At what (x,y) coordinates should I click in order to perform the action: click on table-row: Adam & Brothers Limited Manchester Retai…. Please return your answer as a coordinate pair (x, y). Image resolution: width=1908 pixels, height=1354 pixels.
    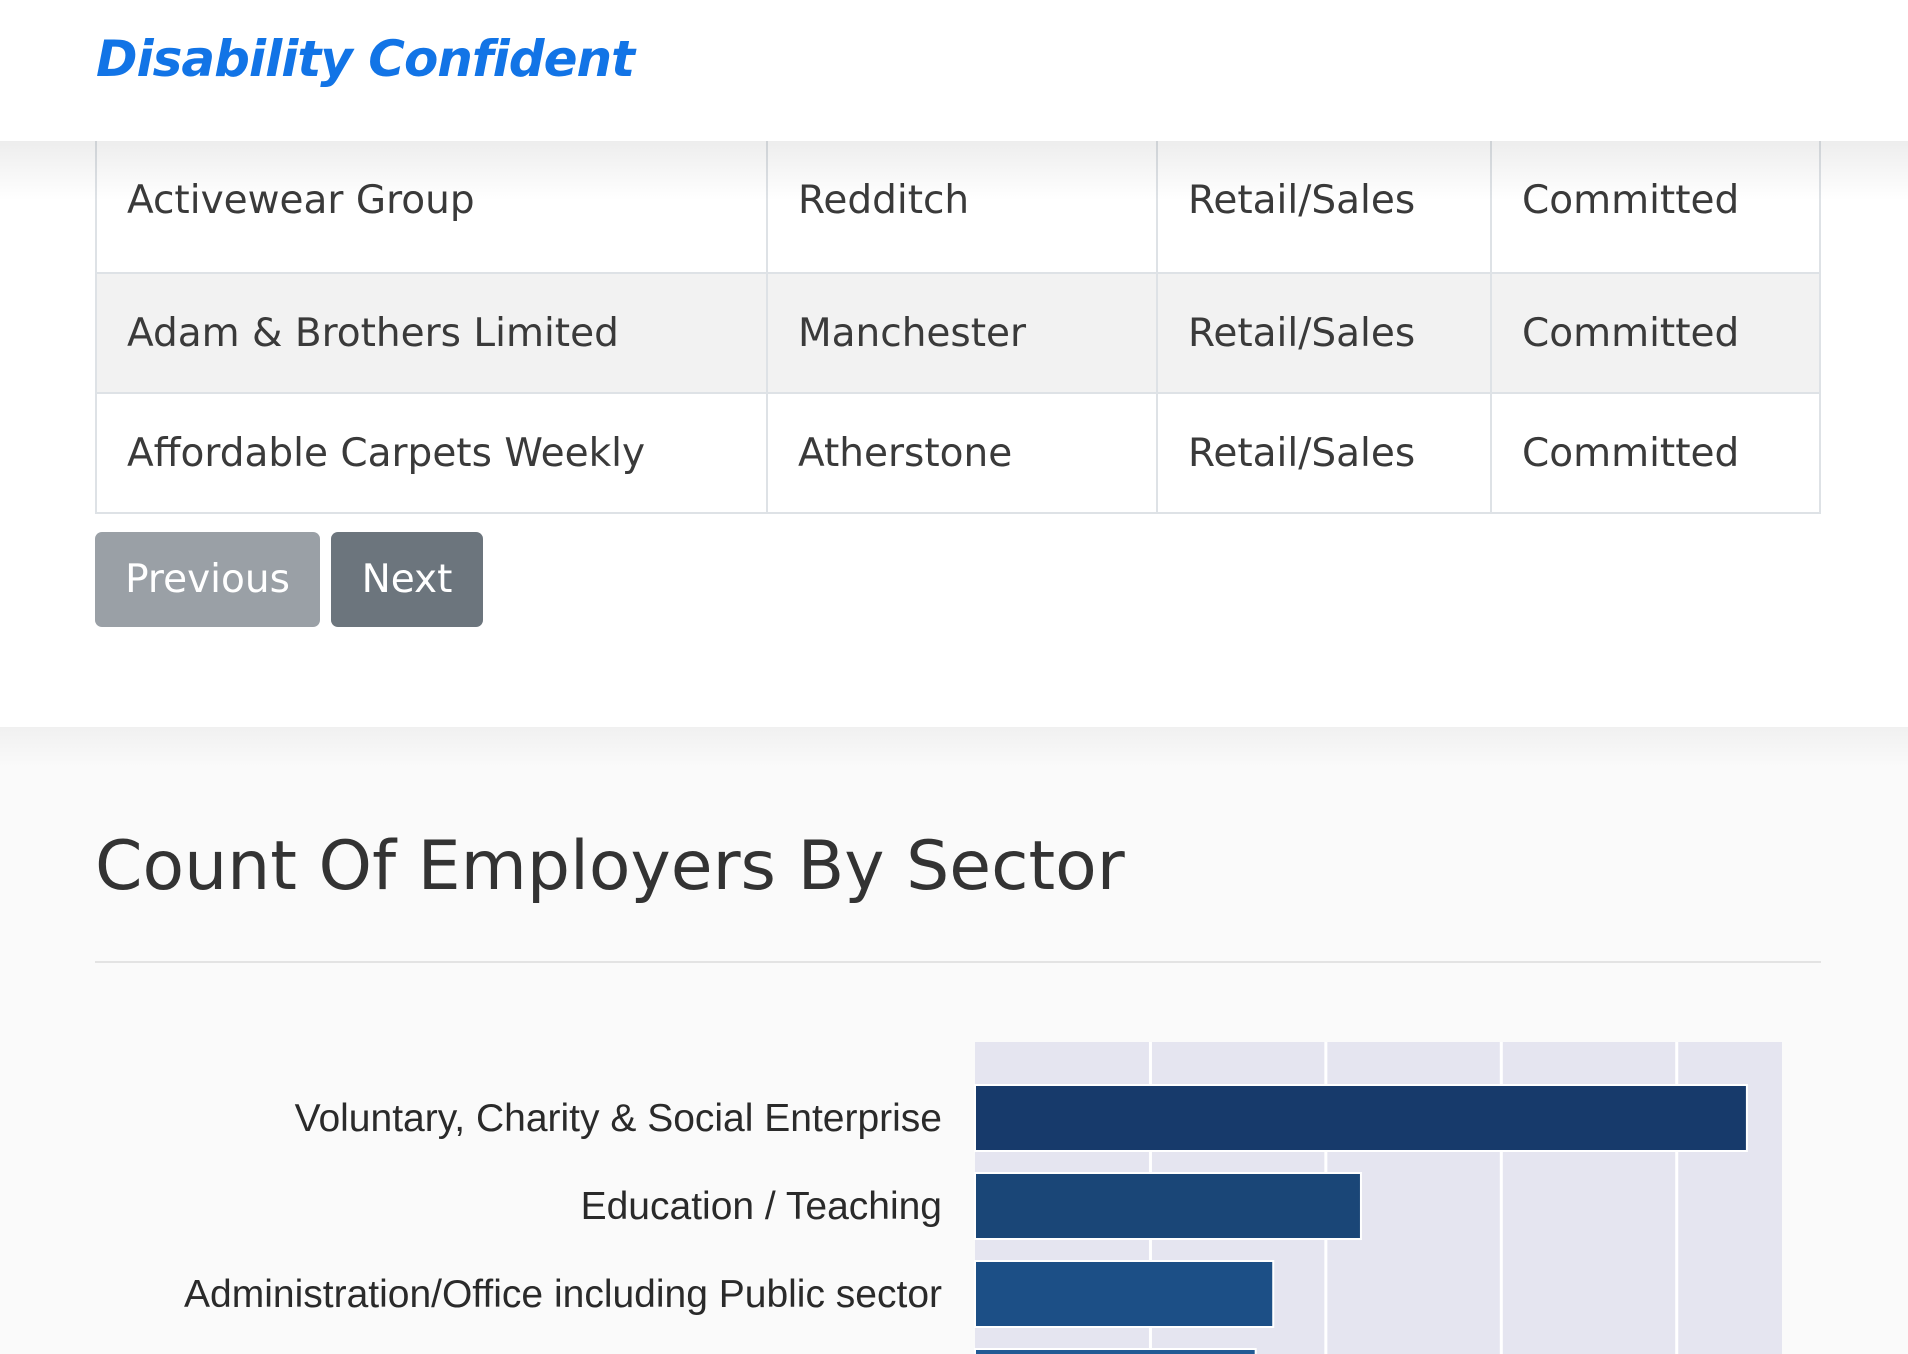
    Looking at the image, I should click on (958, 333).